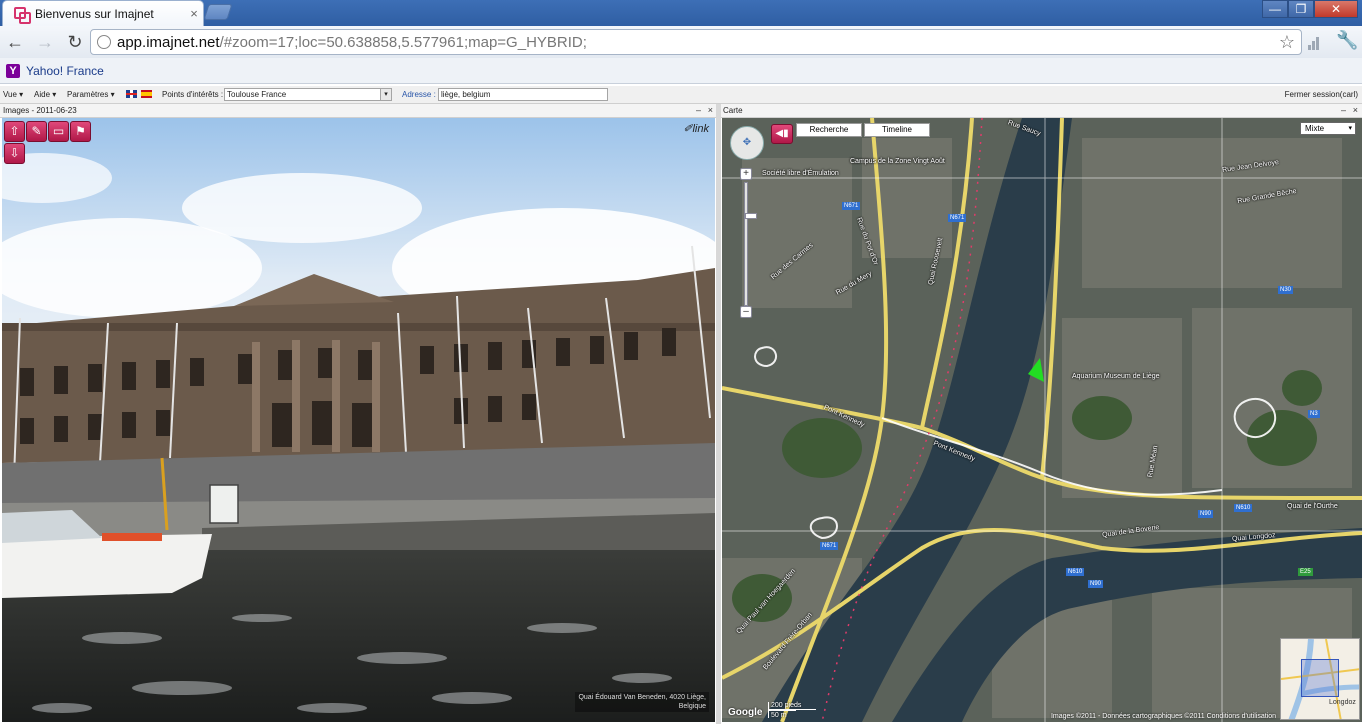 The height and width of the screenshot is (724, 1362). Describe the element at coordinates (218, 12) in the screenshot. I see `new-tab-button` at that location.